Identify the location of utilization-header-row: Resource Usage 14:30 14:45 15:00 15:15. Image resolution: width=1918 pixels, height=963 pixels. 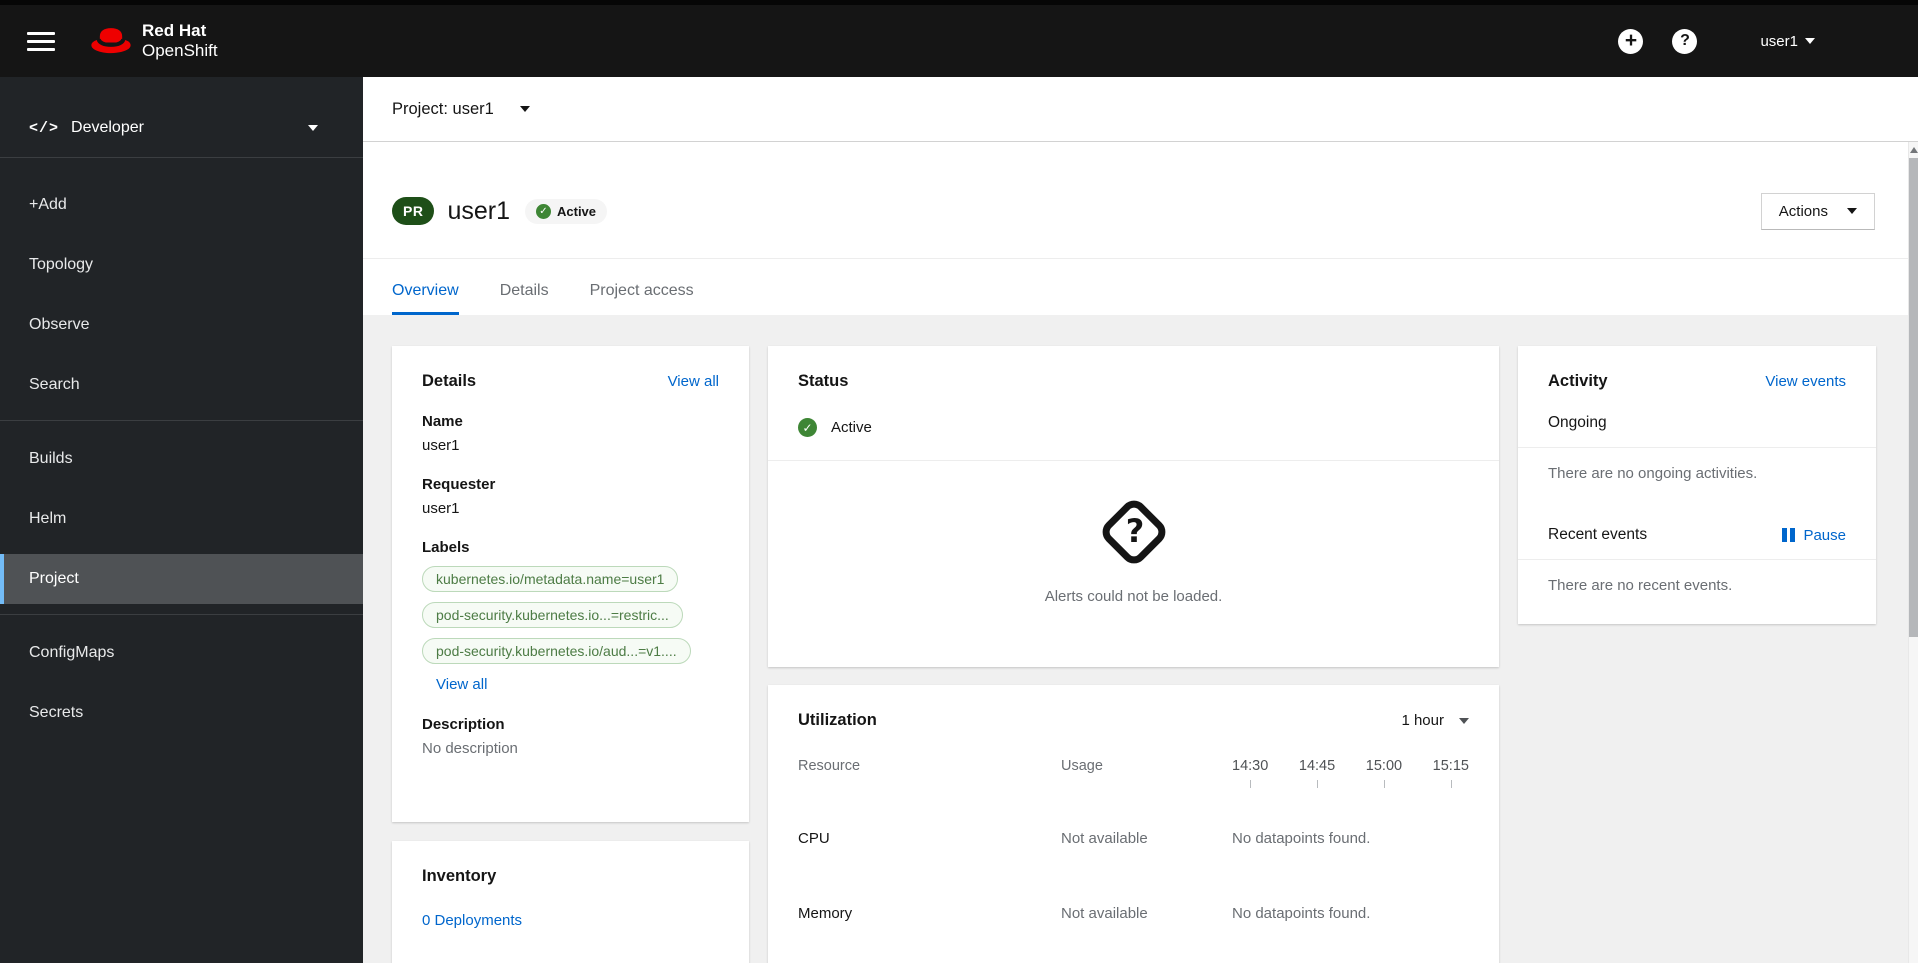
(1133, 773).